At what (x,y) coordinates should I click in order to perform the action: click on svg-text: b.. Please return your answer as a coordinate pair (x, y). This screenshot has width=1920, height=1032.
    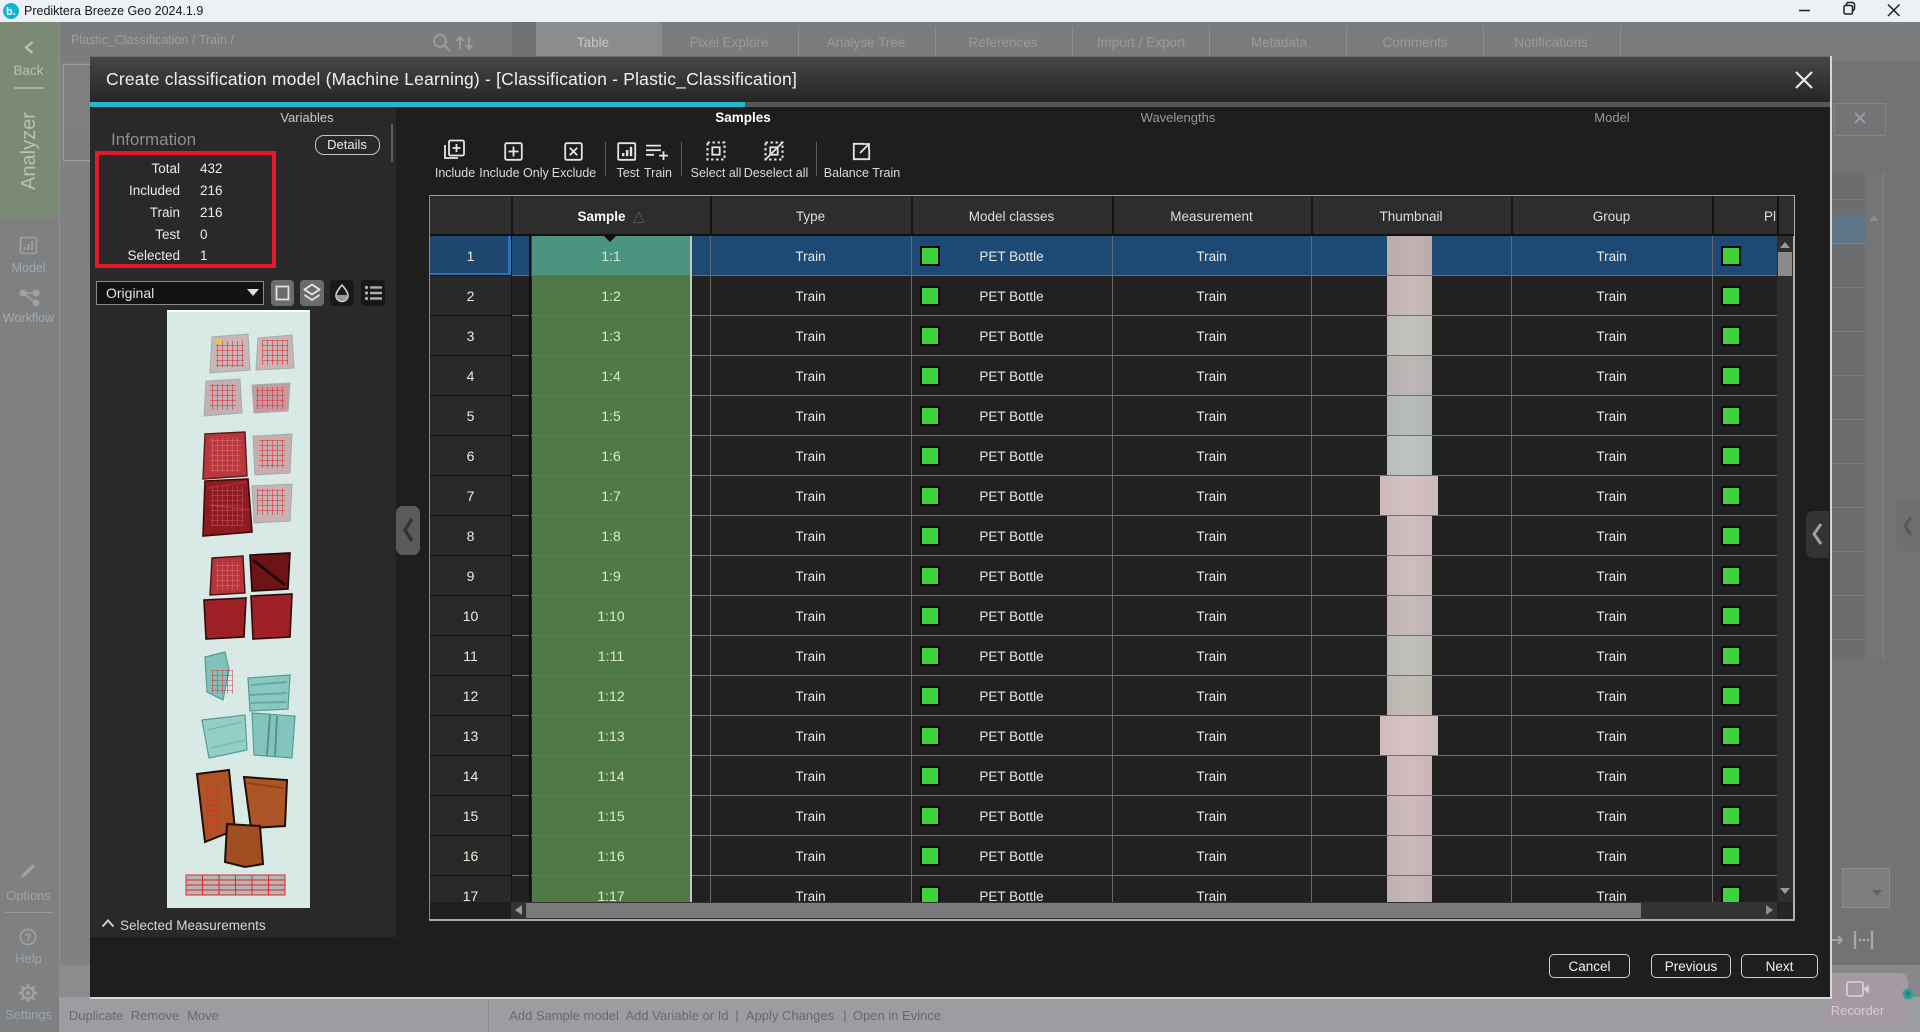
    Looking at the image, I should click on (11, 12).